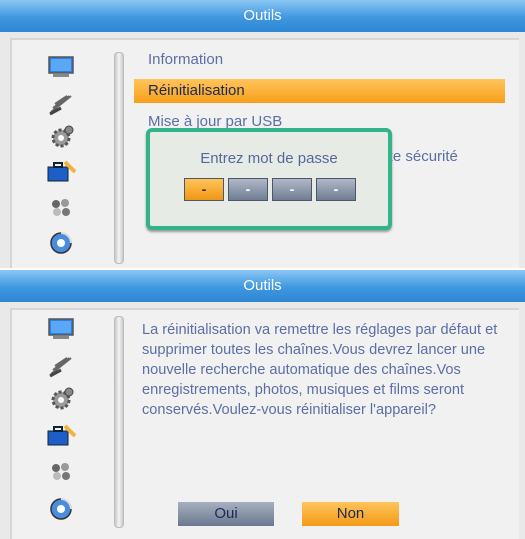 The width and height of the screenshot is (525, 539). I want to click on yes-button: Oui, so click(226, 514).